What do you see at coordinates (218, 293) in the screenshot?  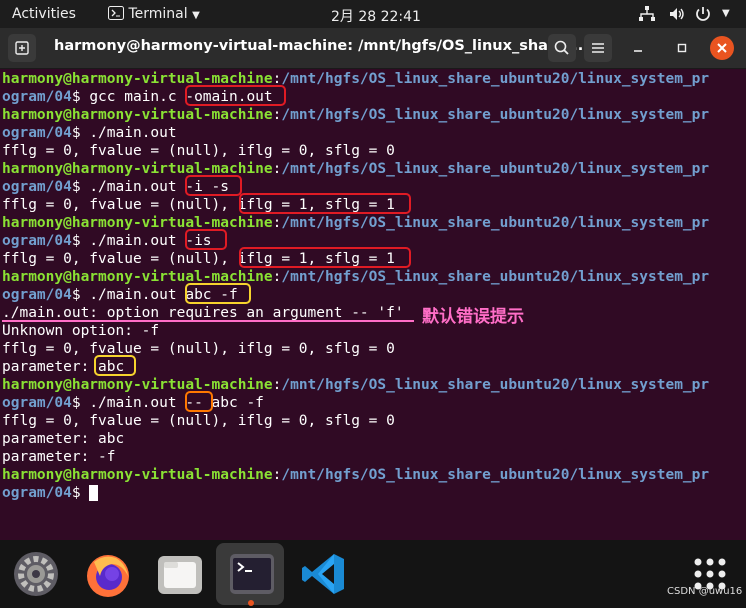 I see `highlight-box-abc-f` at bounding box center [218, 293].